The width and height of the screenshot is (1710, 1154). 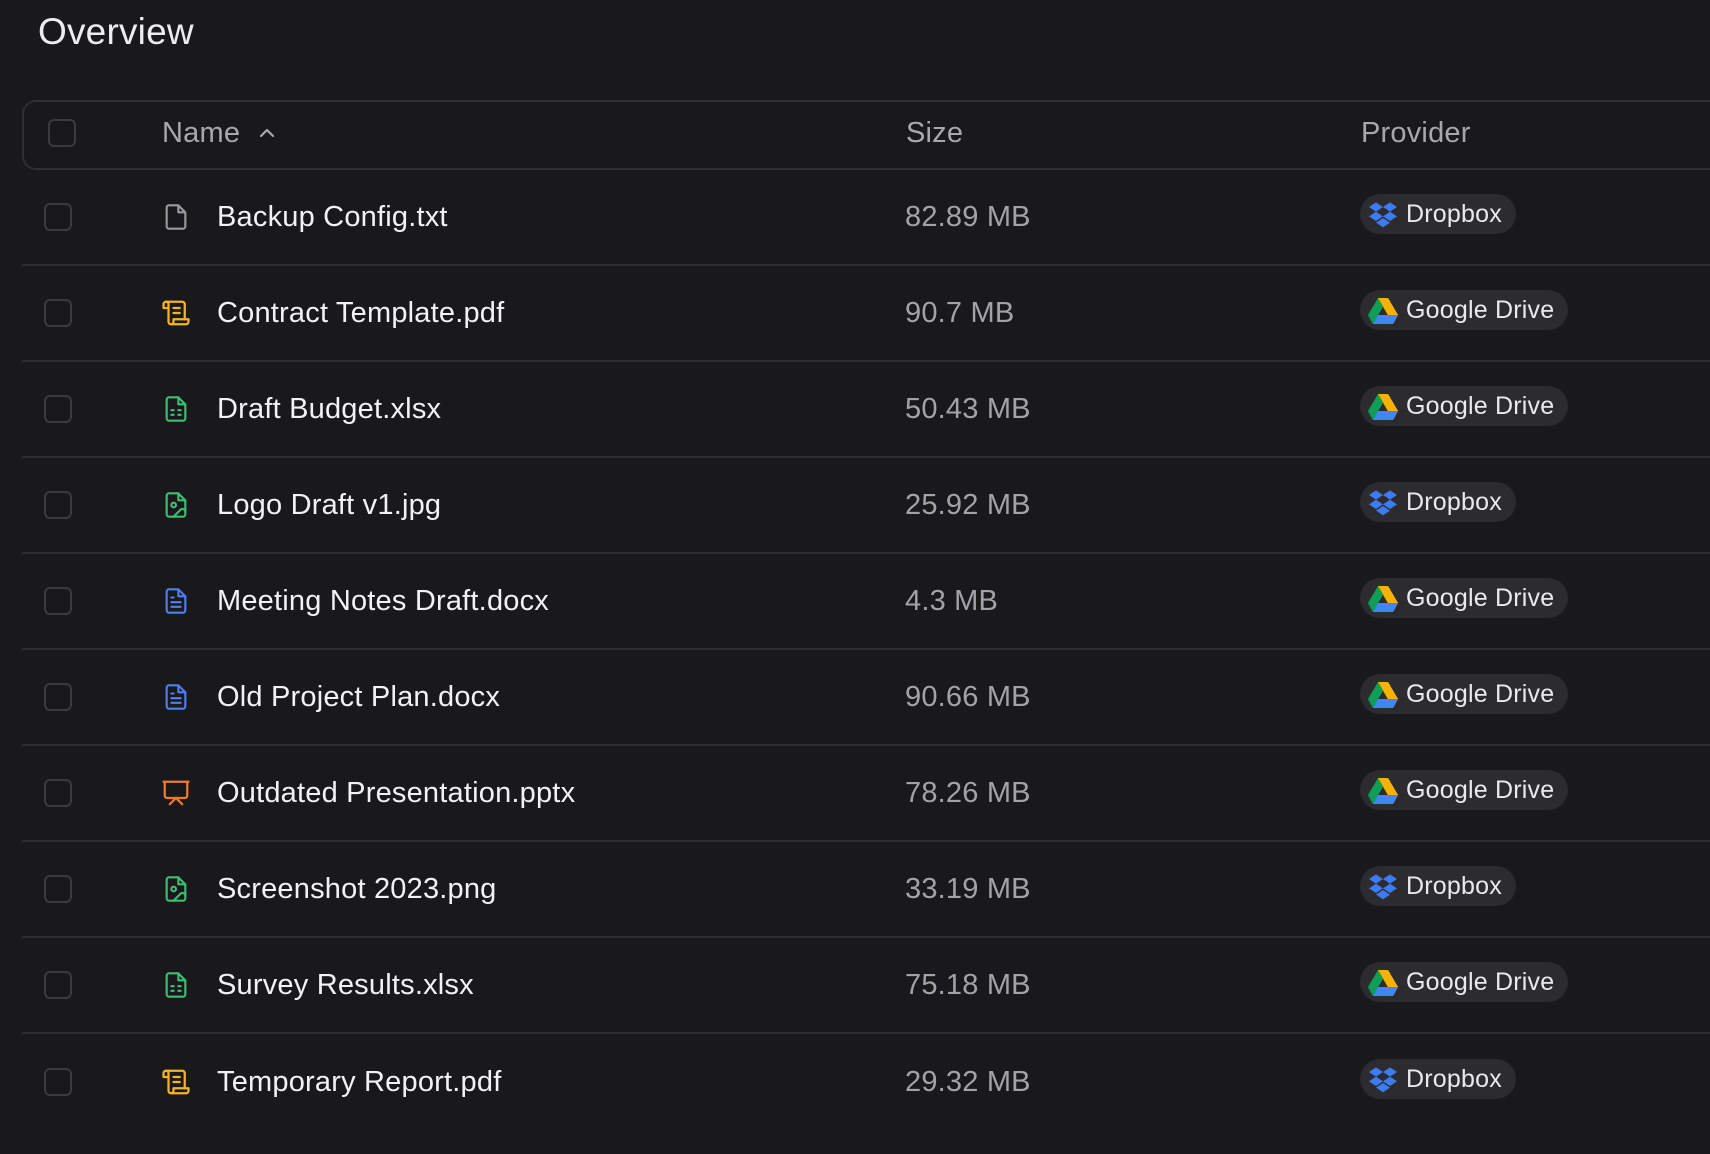 What do you see at coordinates (358, 697) in the screenshot?
I see `file-name: Old Project Plan.docx` at bounding box center [358, 697].